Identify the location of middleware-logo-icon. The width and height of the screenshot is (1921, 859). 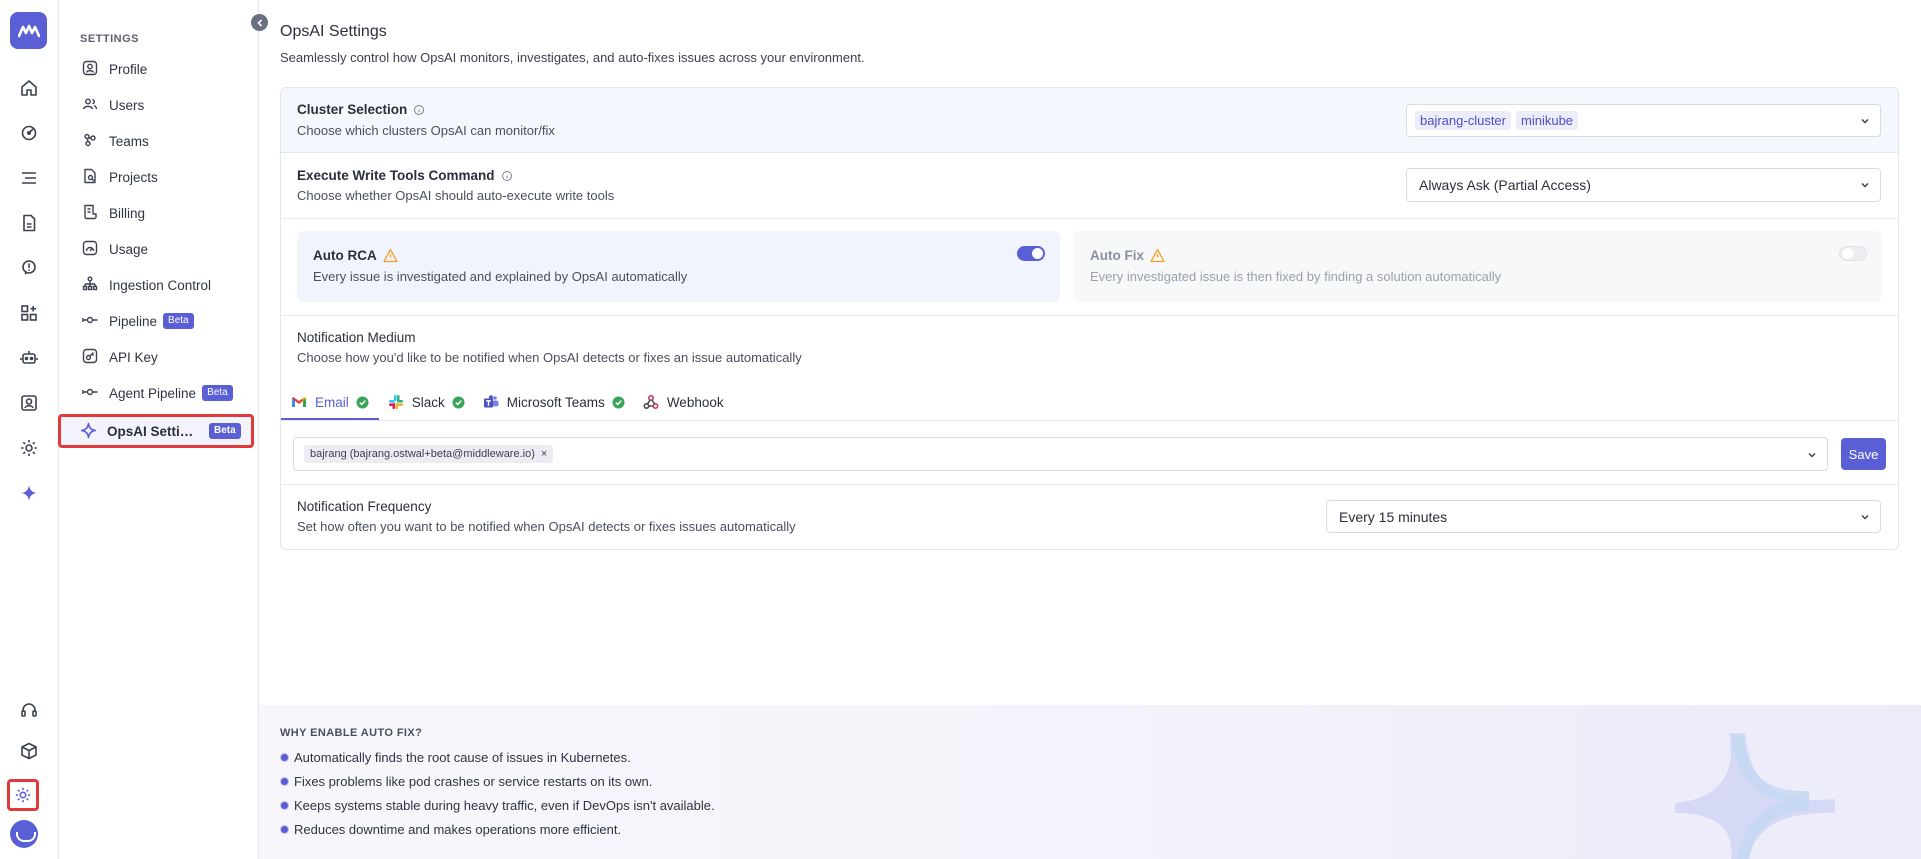
(28, 30).